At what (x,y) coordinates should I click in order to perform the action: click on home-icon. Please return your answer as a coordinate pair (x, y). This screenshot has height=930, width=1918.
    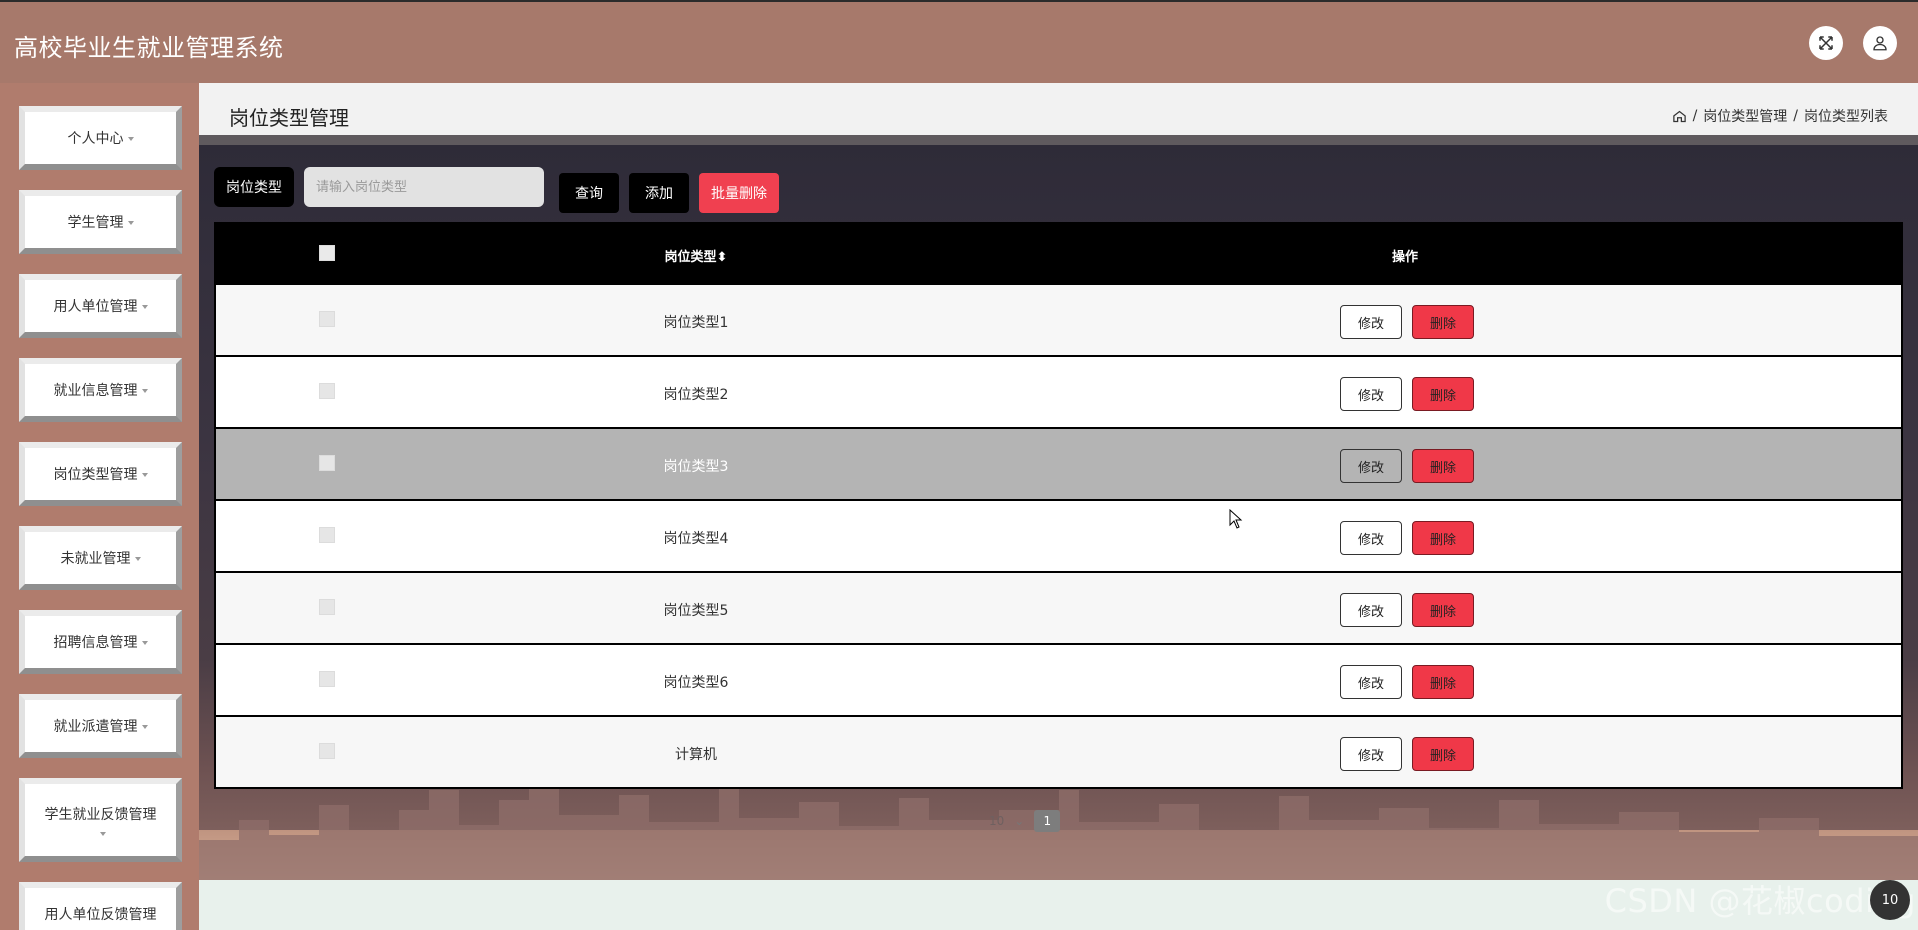
    Looking at the image, I should click on (1679, 116).